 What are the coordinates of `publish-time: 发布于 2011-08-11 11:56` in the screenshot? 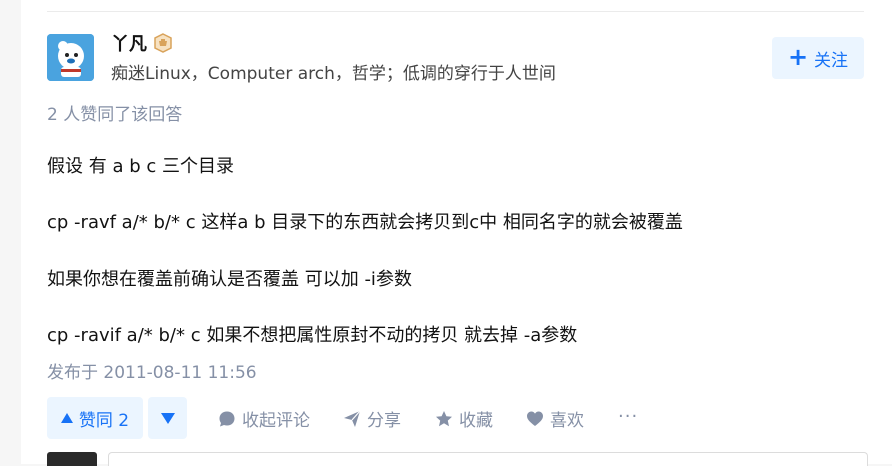 It's located at (152, 370).